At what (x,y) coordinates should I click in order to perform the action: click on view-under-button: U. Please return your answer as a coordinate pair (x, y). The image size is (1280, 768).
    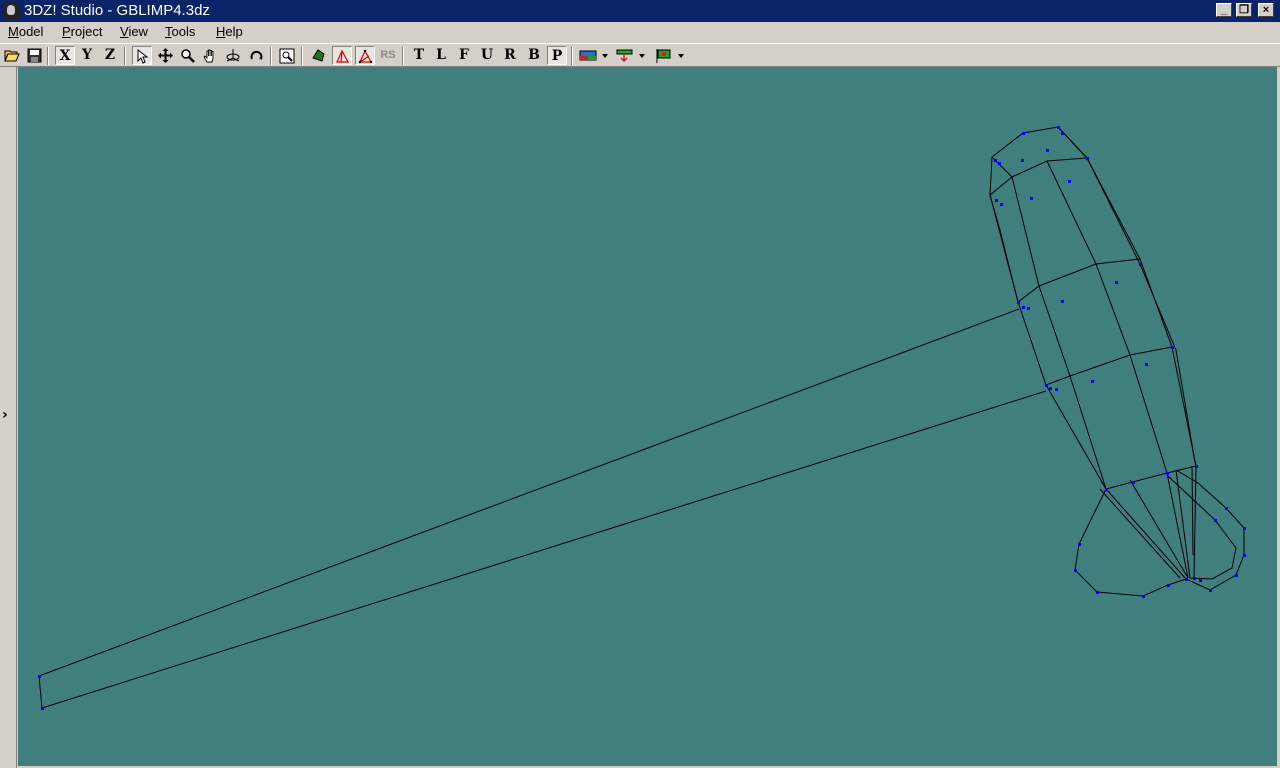
    Looking at the image, I should click on (487, 55).